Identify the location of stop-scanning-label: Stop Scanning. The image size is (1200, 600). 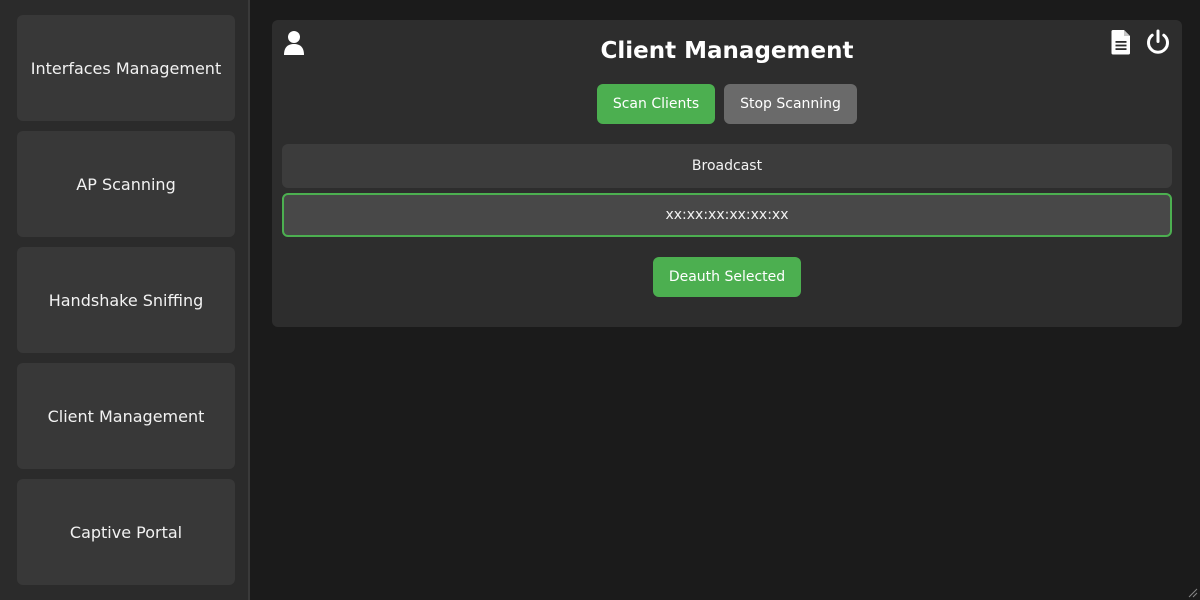
(790, 104).